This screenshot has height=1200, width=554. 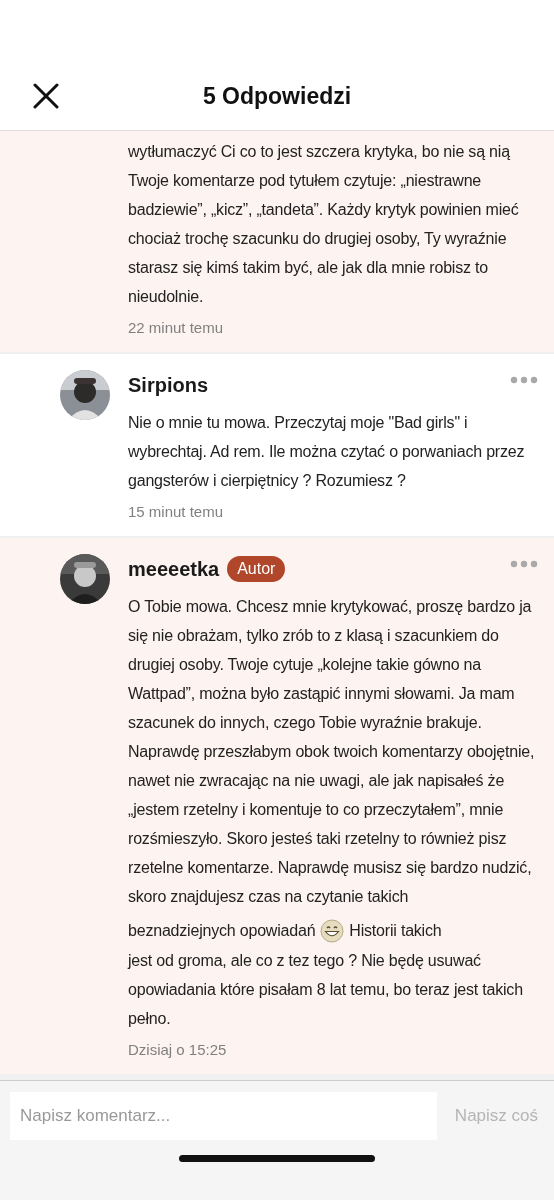 I want to click on author-badge: Autor, so click(x=256, y=569).